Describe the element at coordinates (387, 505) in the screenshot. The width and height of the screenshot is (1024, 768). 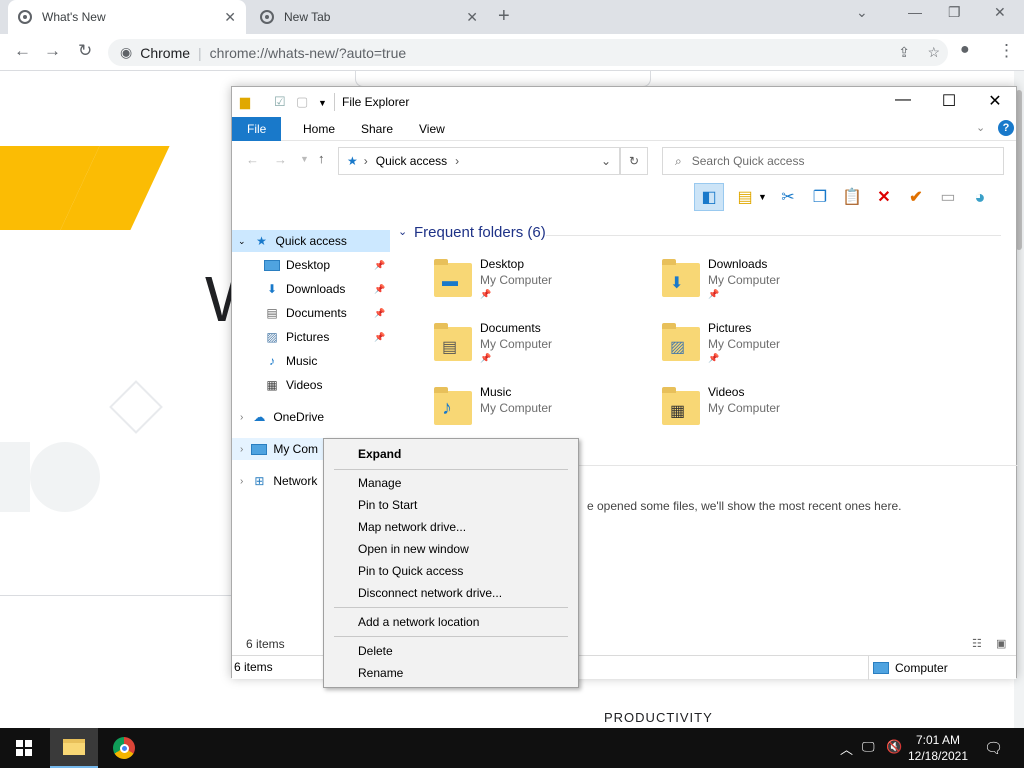
I see `menu-item-pin-to-start: Pin to Start` at that location.